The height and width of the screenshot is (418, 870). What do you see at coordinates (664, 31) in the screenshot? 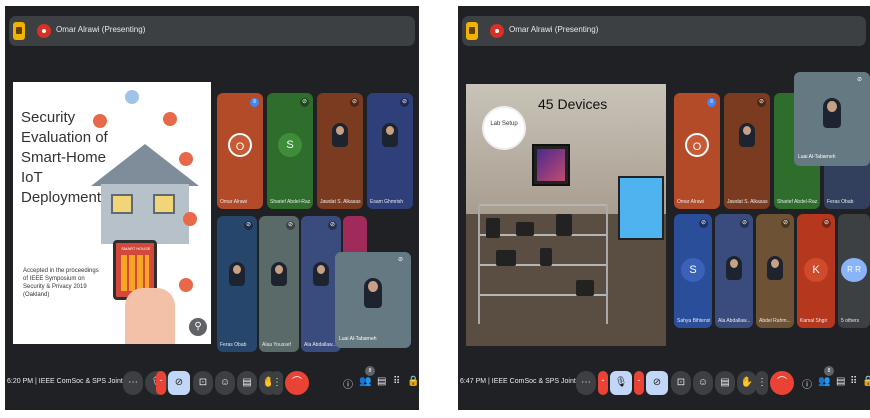
I see `presenter-bar: Omar Alrawi (Presenting)` at bounding box center [664, 31].